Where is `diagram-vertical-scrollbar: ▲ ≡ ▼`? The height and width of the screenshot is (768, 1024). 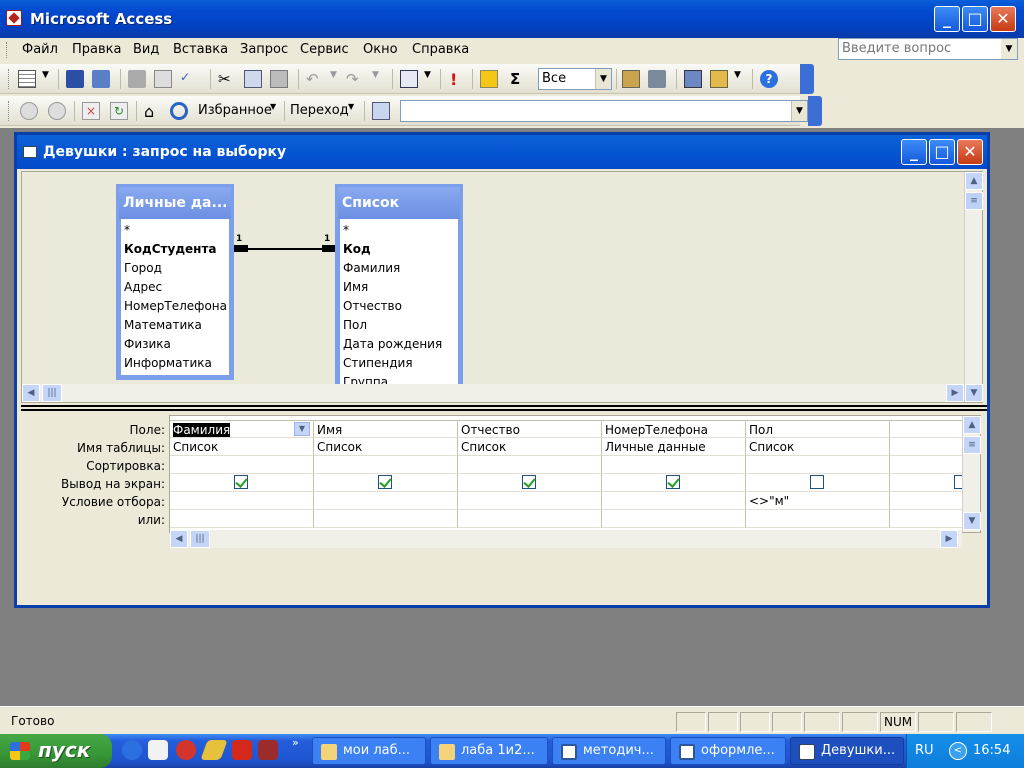
diagram-vertical-scrollbar: ▲ ≡ ▼ is located at coordinates (973, 287).